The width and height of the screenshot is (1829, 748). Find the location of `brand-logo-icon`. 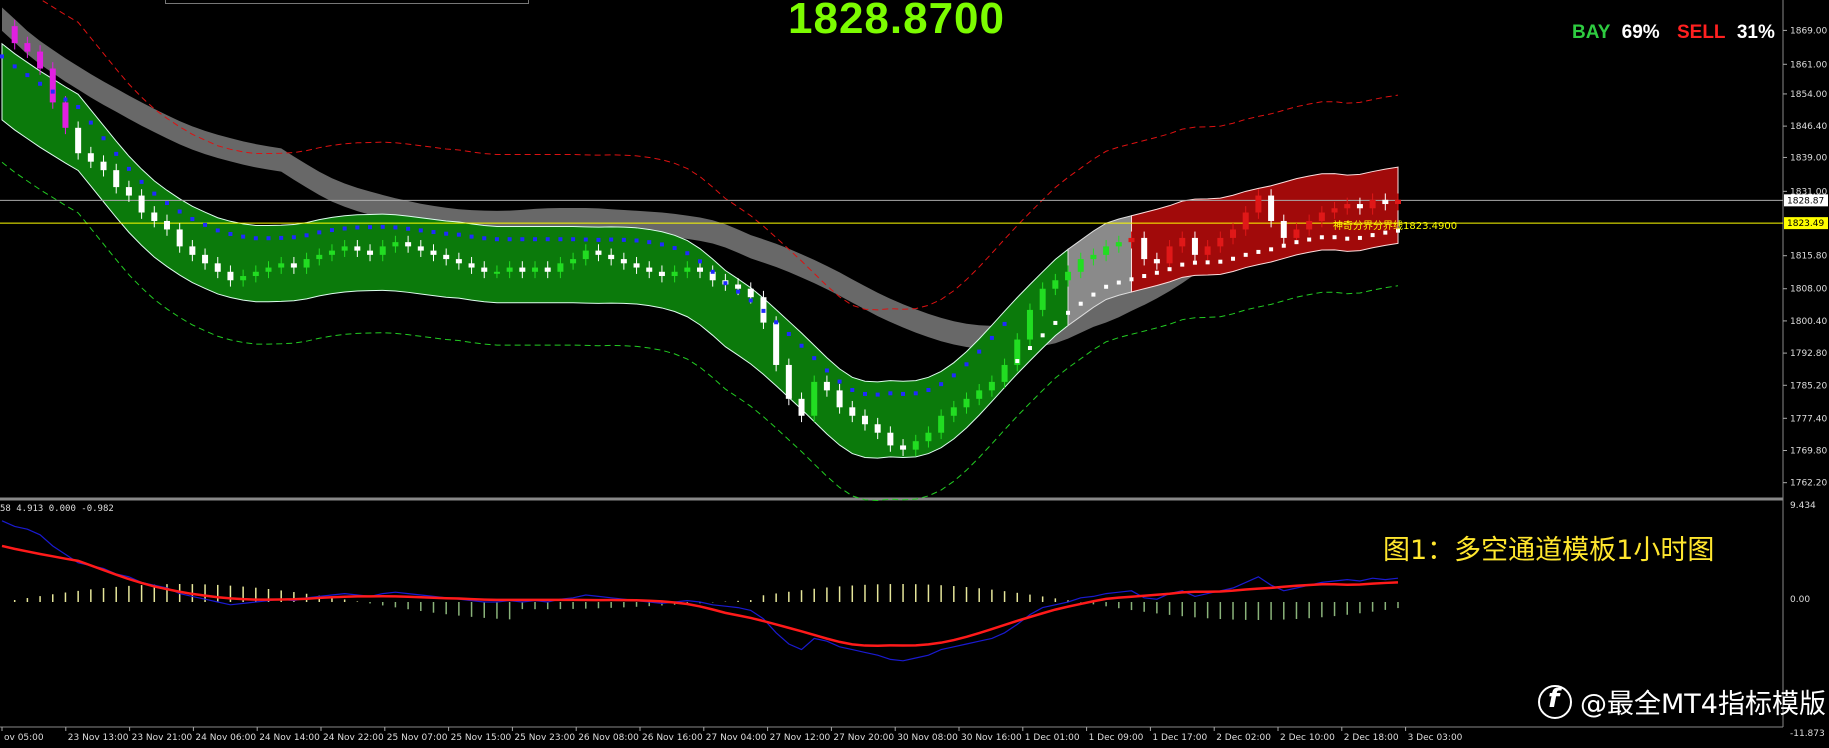

brand-logo-icon is located at coordinates (1555, 701).